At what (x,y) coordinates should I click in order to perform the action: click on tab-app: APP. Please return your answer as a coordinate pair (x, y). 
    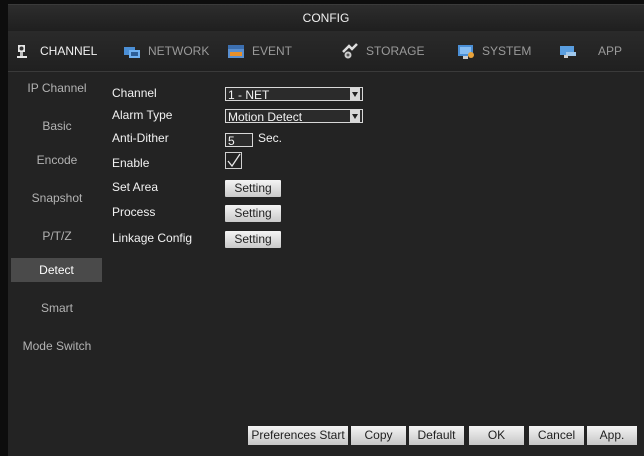
    Looking at the image, I should click on (590, 51).